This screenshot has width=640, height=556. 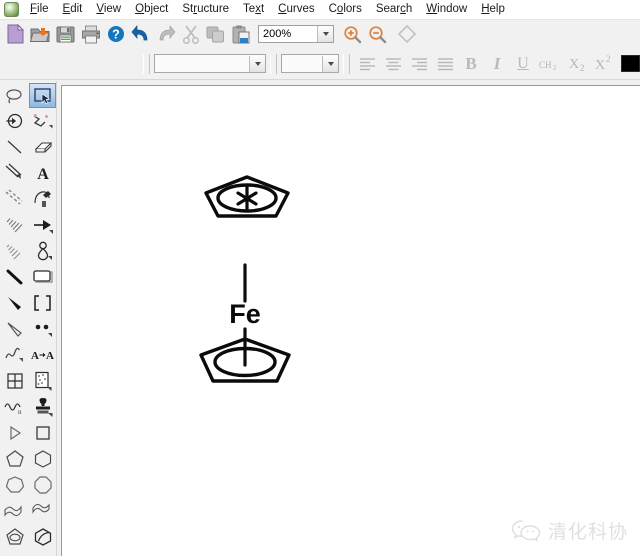 I want to click on bold-button: B, so click(x=471, y=64).